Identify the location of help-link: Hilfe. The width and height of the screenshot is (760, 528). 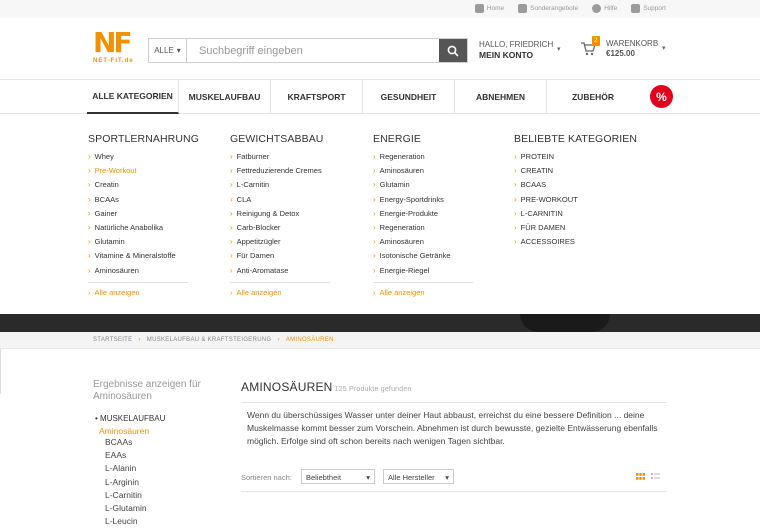
(604, 8).